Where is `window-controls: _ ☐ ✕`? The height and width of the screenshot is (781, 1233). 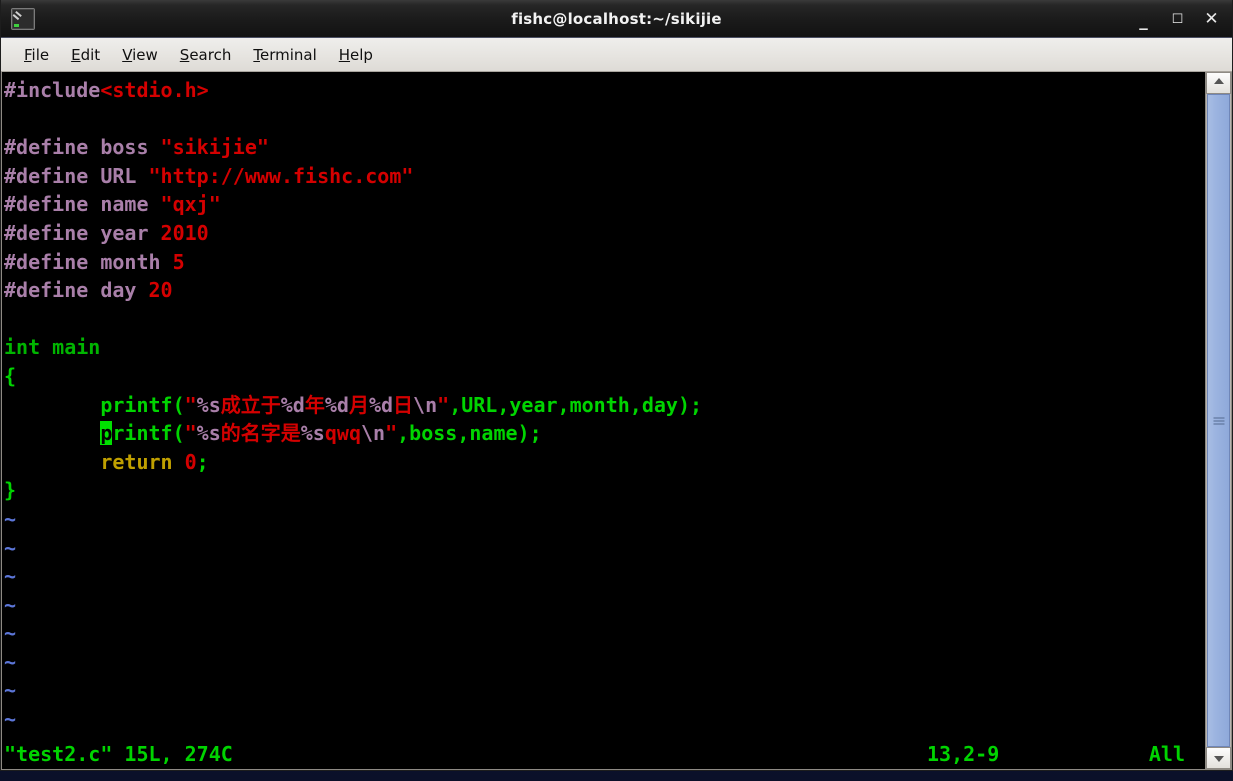
window-controls: _ ☐ ✕ is located at coordinates (1177, 19).